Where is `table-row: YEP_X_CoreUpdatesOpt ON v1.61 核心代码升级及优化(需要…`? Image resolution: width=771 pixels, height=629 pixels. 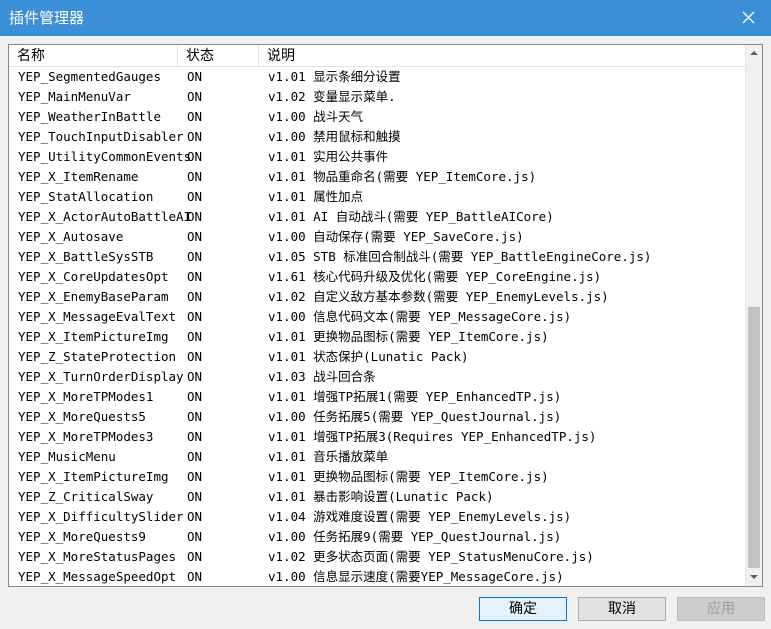
table-row: YEP_X_CoreUpdatesOpt ON v1.61 核心代码升级及优化(需要… is located at coordinates (378, 277).